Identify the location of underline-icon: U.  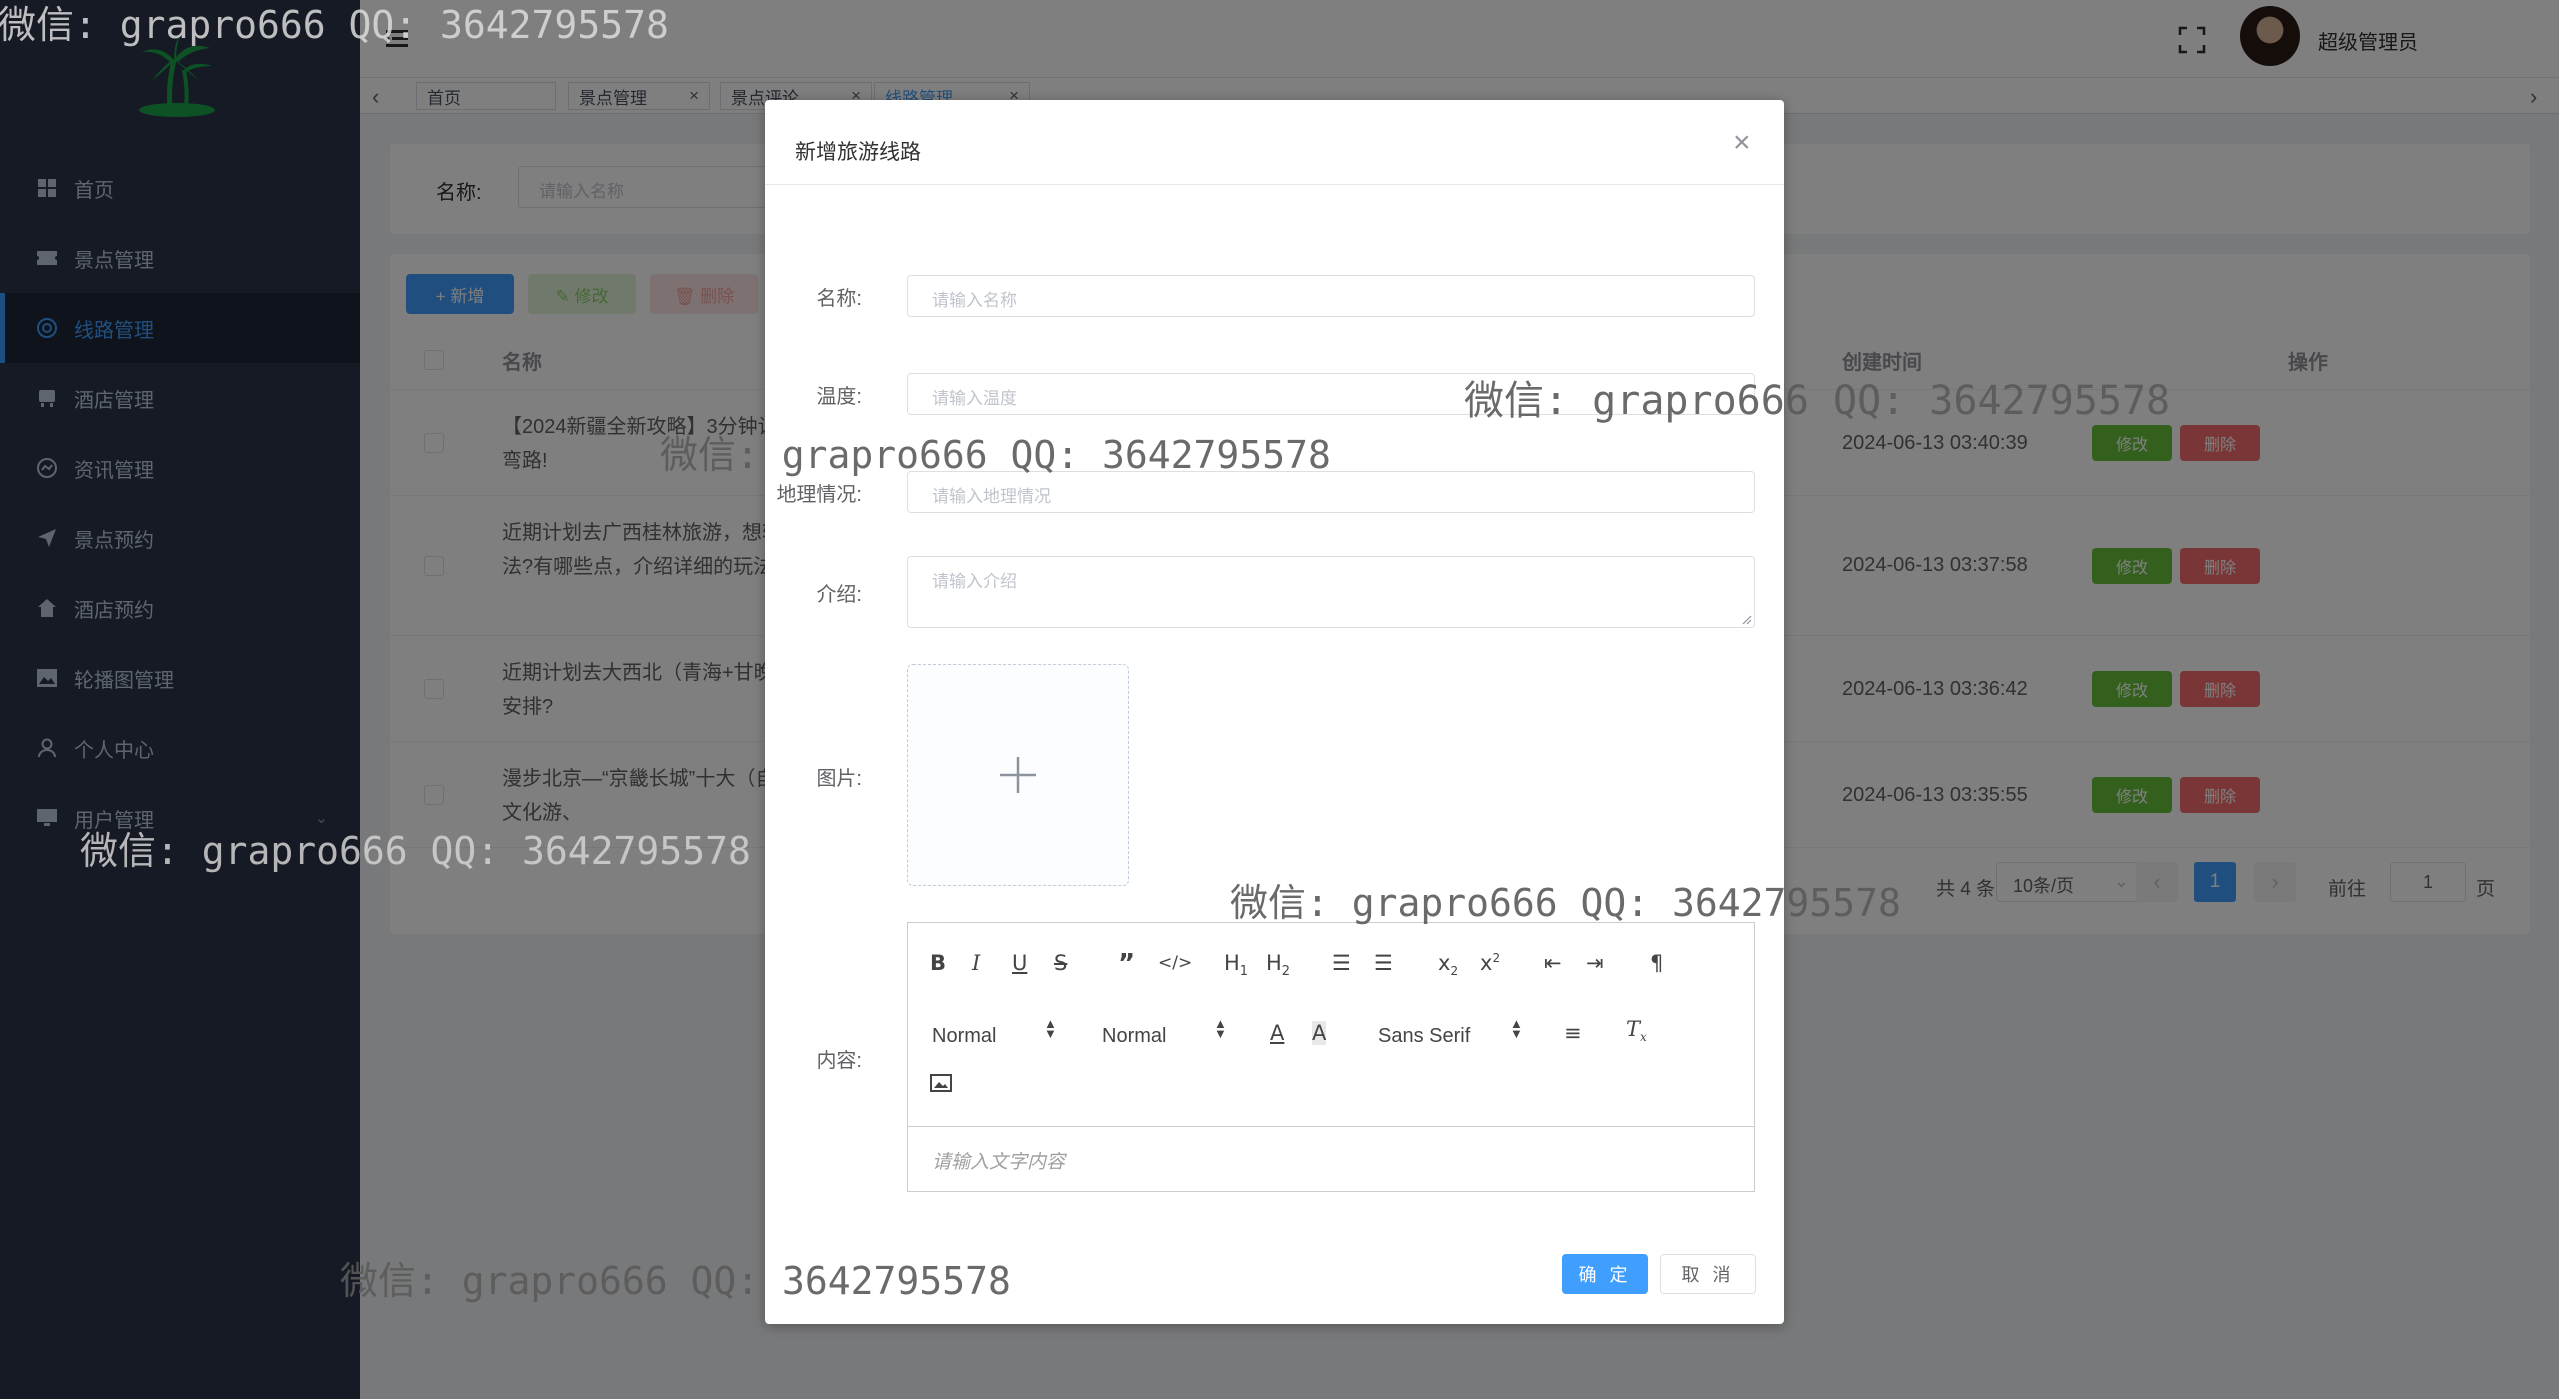
(1019, 963).